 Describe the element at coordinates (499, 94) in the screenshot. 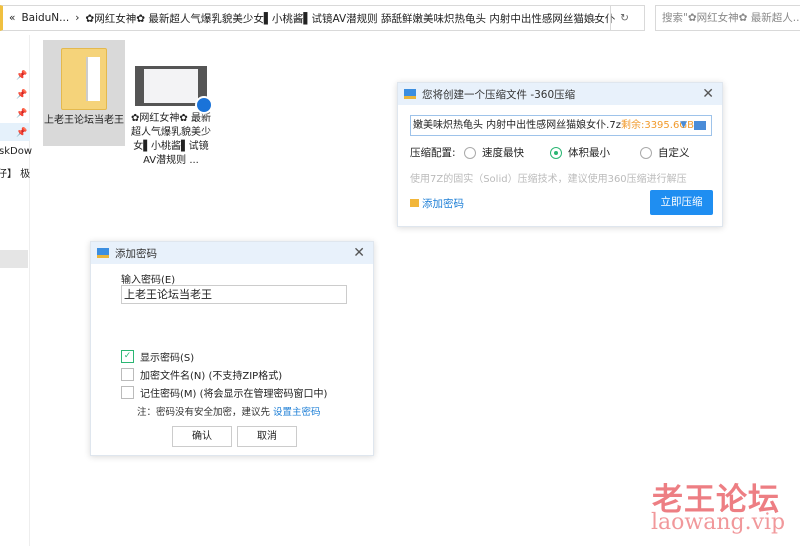

I see `dialog-title: 您将创建一个压缩文件 -360压缩` at that location.